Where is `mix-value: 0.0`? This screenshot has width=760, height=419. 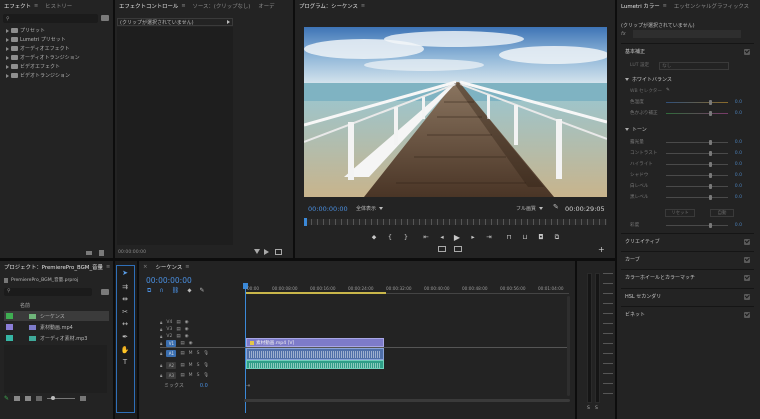 mix-value: 0.0 is located at coordinates (204, 386).